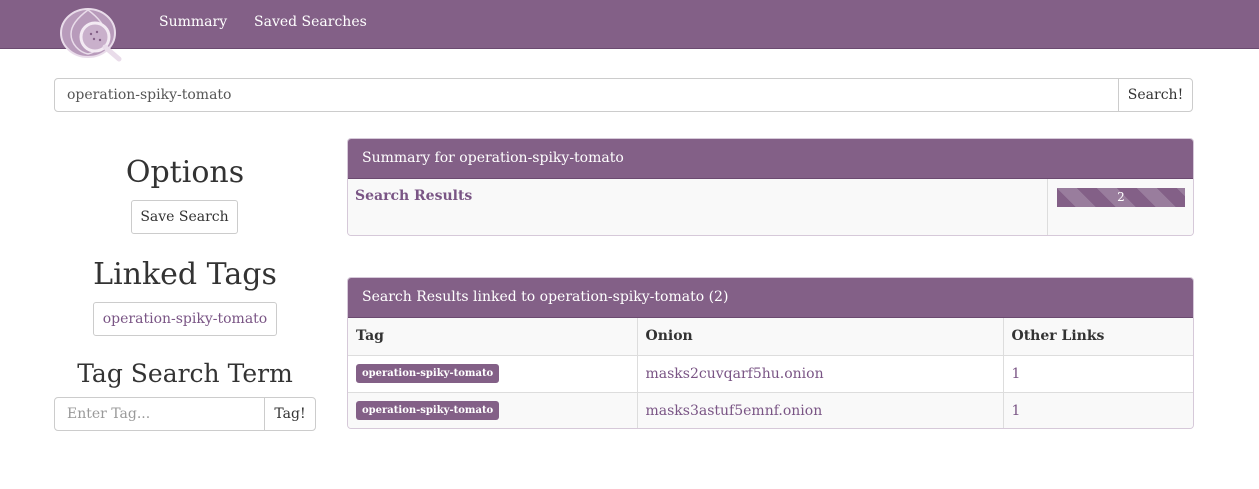 This screenshot has width=1259, height=489. I want to click on table-header-row: Tag Onion Other Links, so click(770, 337).